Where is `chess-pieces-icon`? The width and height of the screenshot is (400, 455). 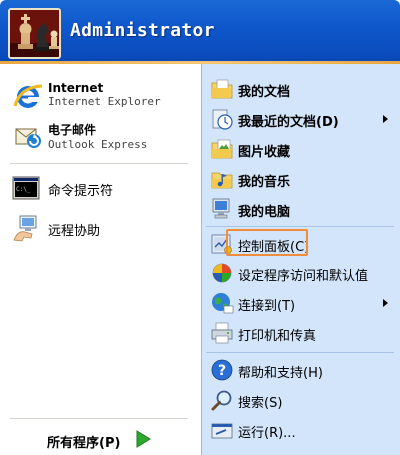 chess-pieces-icon is located at coordinates (34, 33).